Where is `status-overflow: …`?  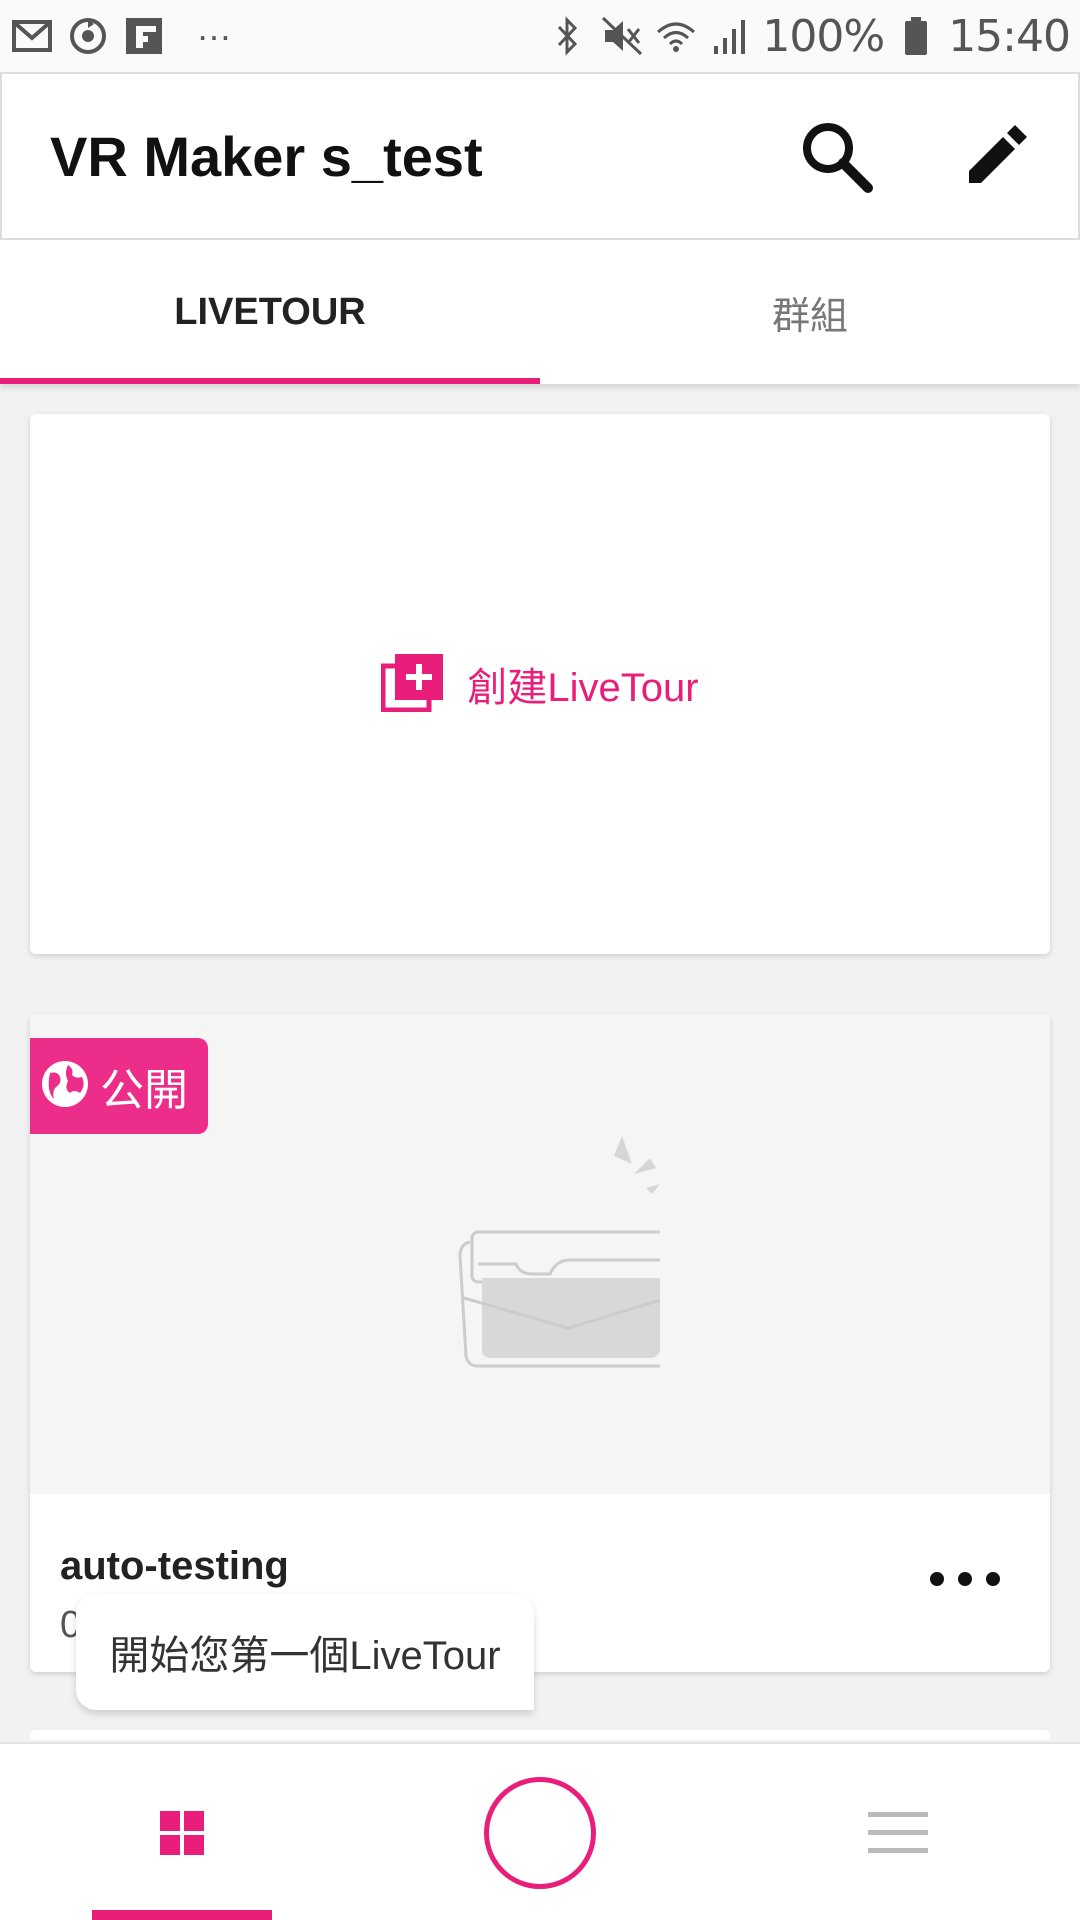 status-overflow: … is located at coordinates (215, 27).